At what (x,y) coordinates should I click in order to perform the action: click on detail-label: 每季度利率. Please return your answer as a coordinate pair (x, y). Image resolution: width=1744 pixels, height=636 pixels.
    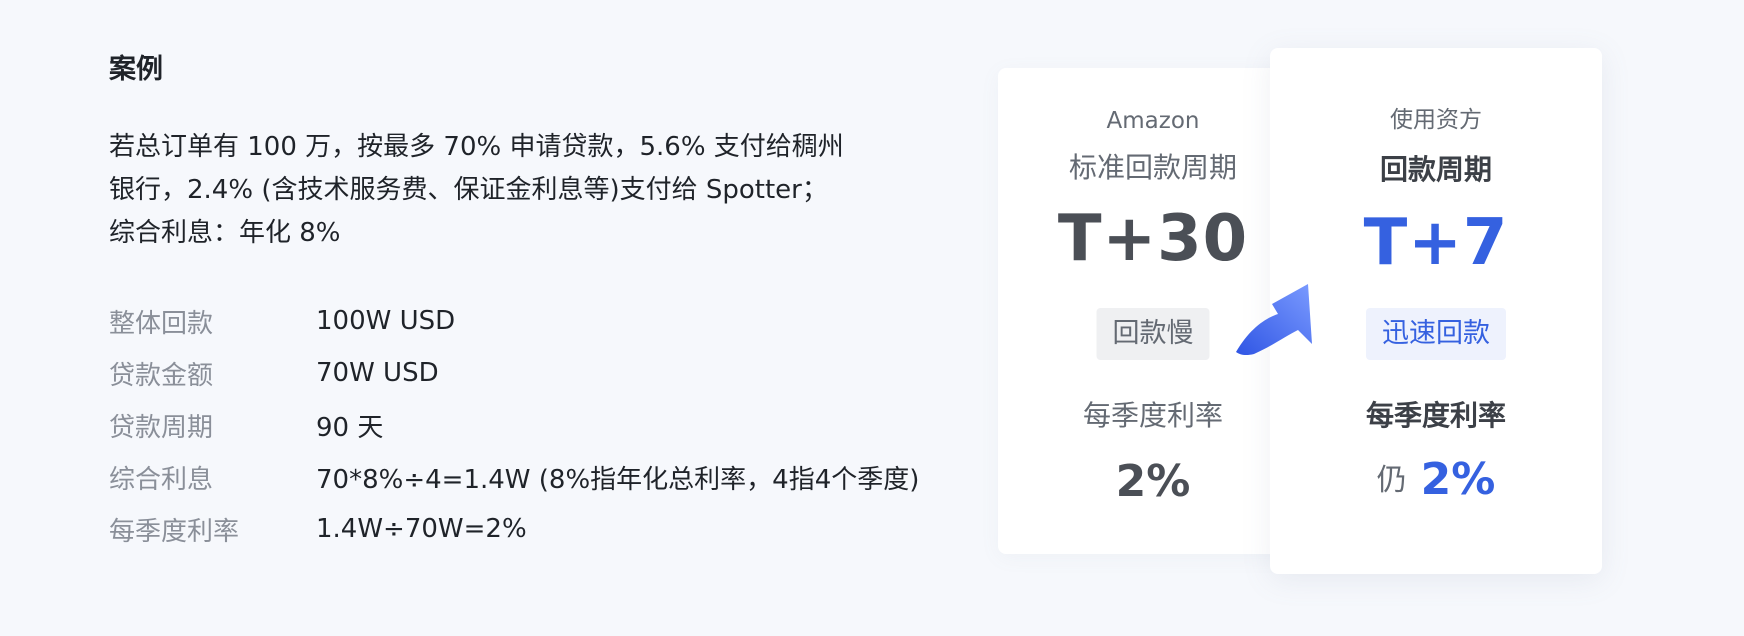
    Looking at the image, I should click on (174, 531).